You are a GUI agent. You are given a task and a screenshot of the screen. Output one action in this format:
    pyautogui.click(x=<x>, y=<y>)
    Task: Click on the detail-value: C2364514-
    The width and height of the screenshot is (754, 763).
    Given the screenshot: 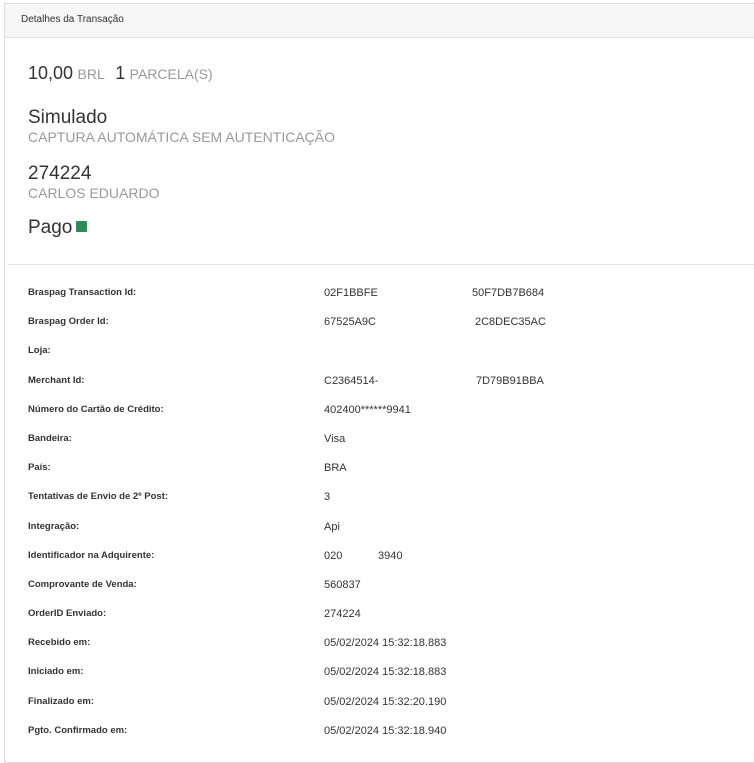 What is the action you would take?
    pyautogui.click(x=351, y=380)
    